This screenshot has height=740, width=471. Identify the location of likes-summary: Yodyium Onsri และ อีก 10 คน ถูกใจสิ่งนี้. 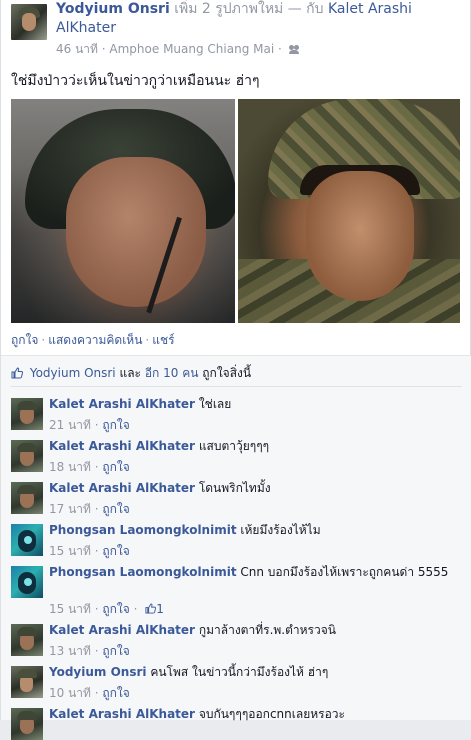
(131, 373).